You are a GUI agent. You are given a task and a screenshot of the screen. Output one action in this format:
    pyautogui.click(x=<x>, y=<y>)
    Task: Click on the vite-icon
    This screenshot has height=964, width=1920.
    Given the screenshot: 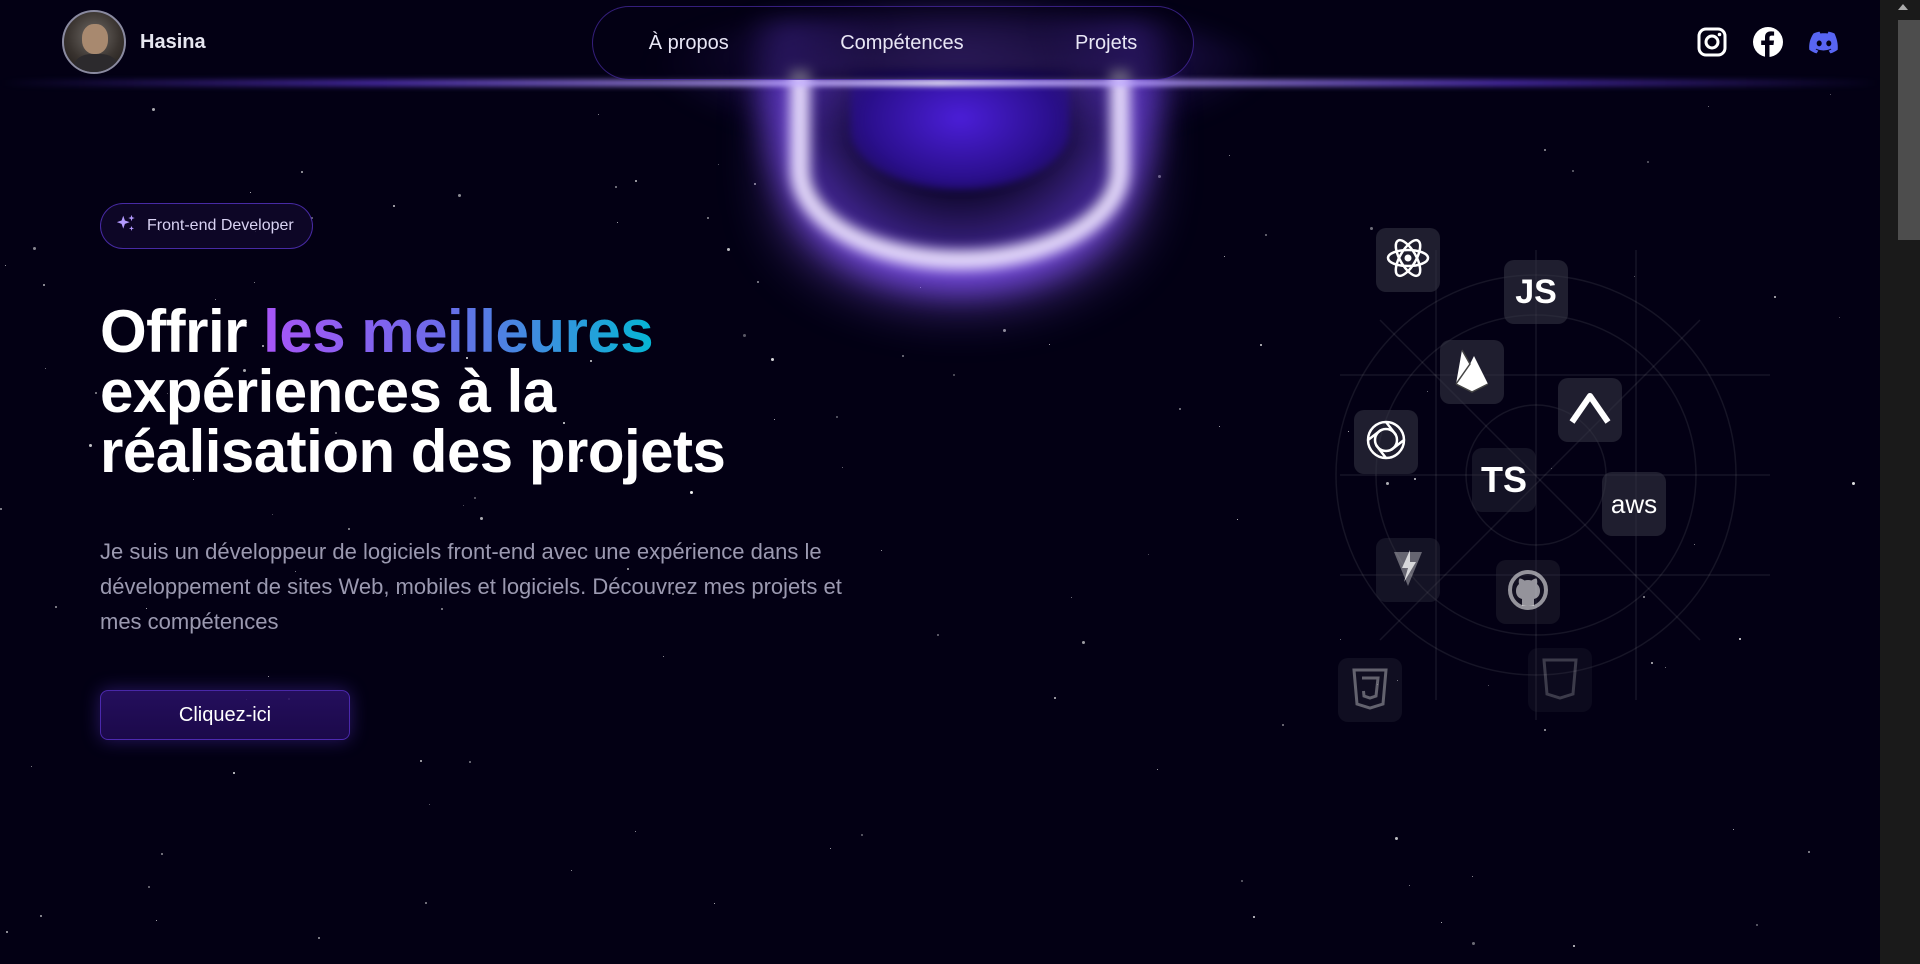 What is the action you would take?
    pyautogui.click(x=1408, y=570)
    